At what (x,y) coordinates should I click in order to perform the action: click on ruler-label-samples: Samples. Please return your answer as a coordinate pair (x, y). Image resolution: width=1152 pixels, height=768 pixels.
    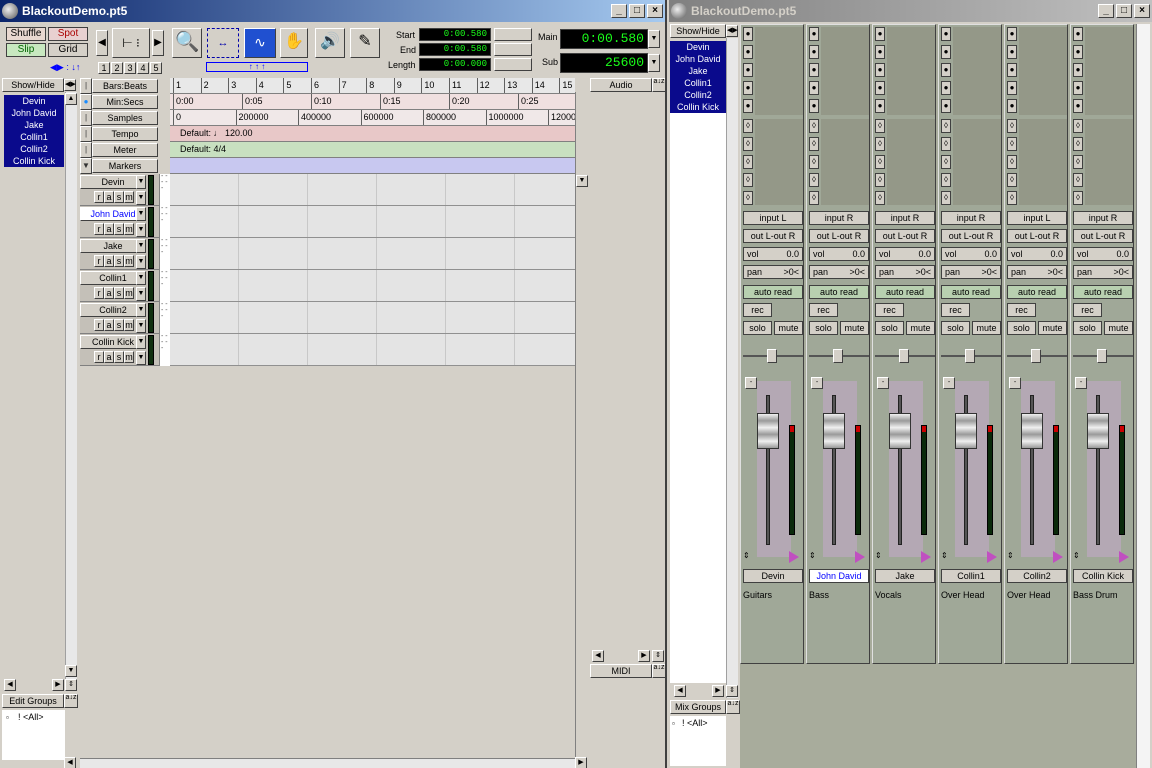
    Looking at the image, I should click on (125, 118).